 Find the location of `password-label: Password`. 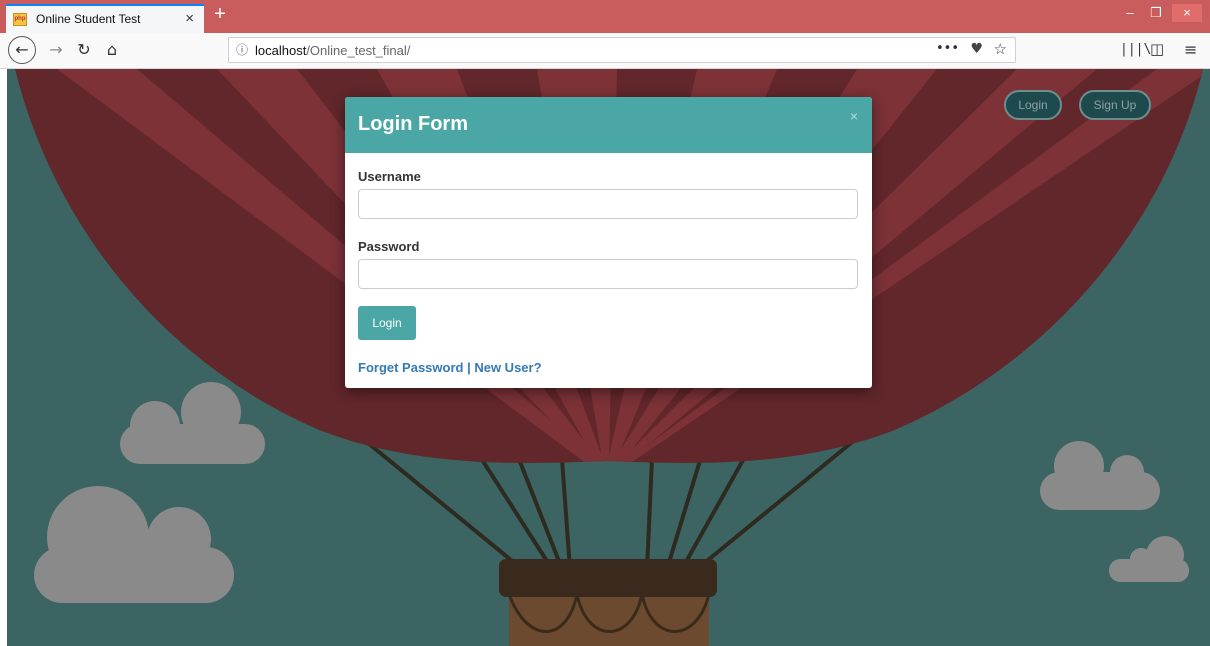

password-label: Password is located at coordinates (389, 246).